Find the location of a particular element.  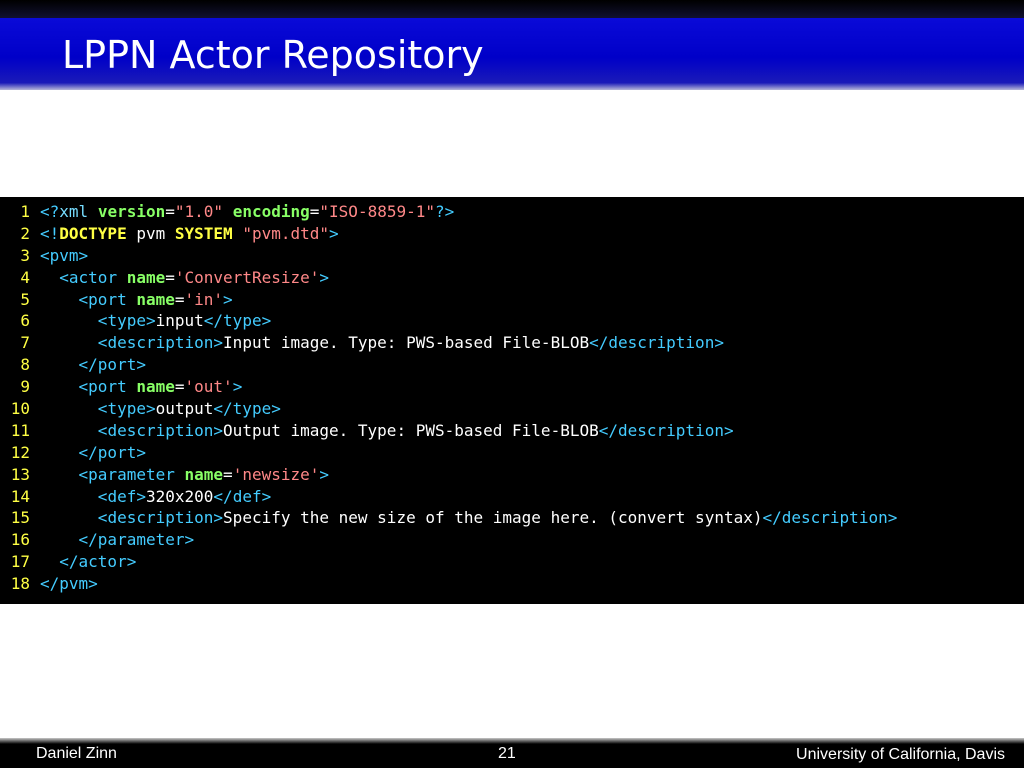

code-token: 'out' is located at coordinates (208, 387).